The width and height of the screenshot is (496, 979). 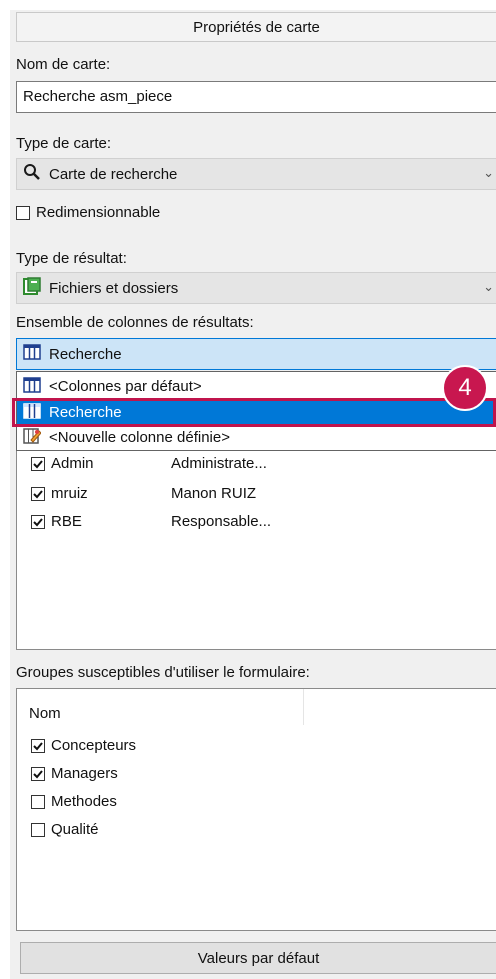 I want to click on list-item: mruiz Manon RUIZ, so click(x=143, y=493).